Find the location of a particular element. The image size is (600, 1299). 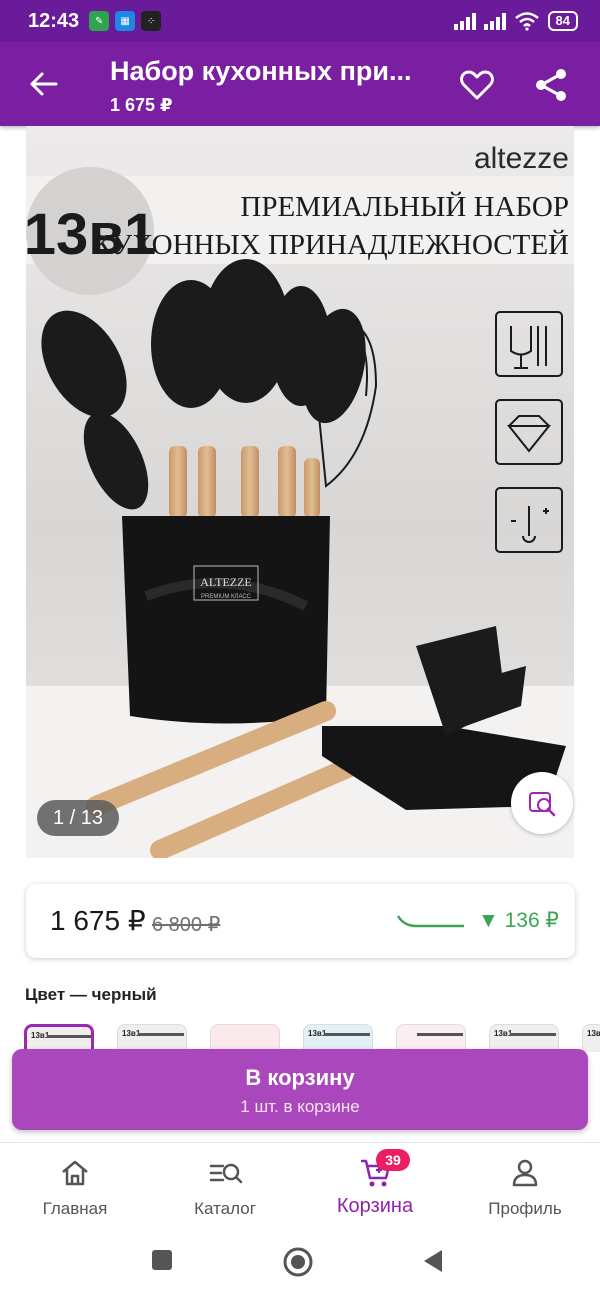

nav-profile-label: Профиль is located at coordinates (525, 1208).